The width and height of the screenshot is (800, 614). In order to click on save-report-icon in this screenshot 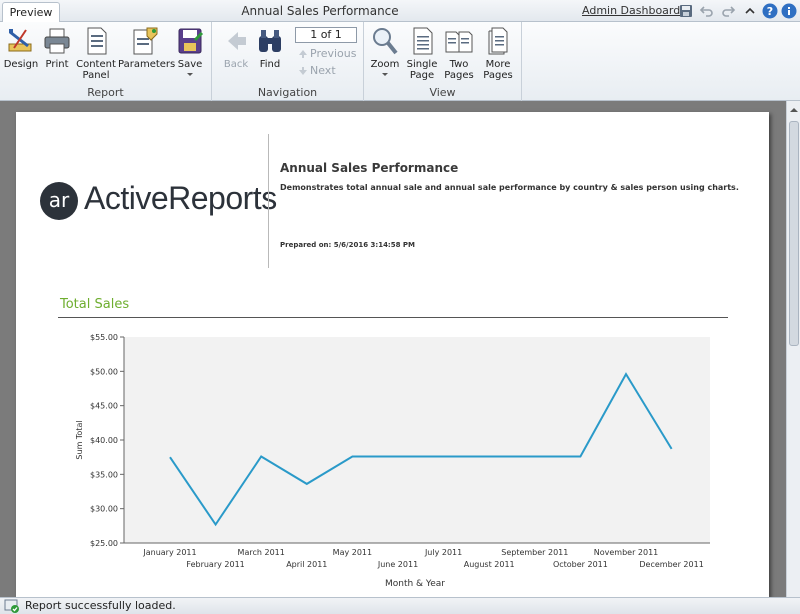, I will do `click(191, 41)`.